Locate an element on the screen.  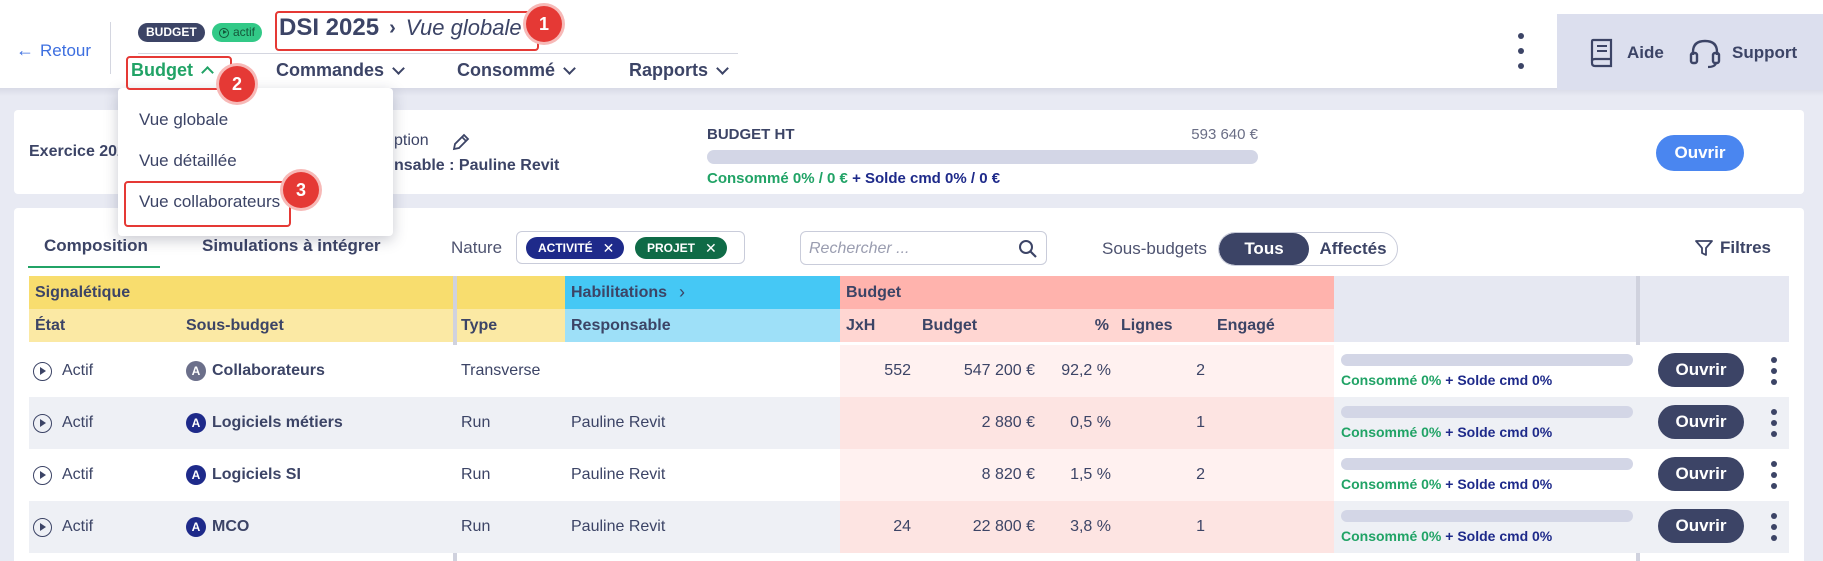
sous-budgets-label: Sous-budgets is located at coordinates (1154, 248).